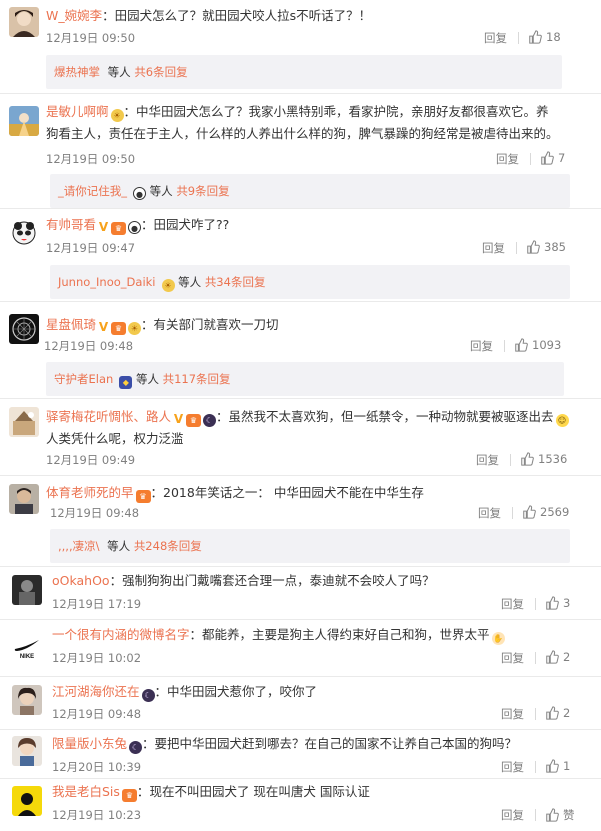 This screenshot has width=601, height=831. I want to click on like-button: 2569, so click(545, 512).